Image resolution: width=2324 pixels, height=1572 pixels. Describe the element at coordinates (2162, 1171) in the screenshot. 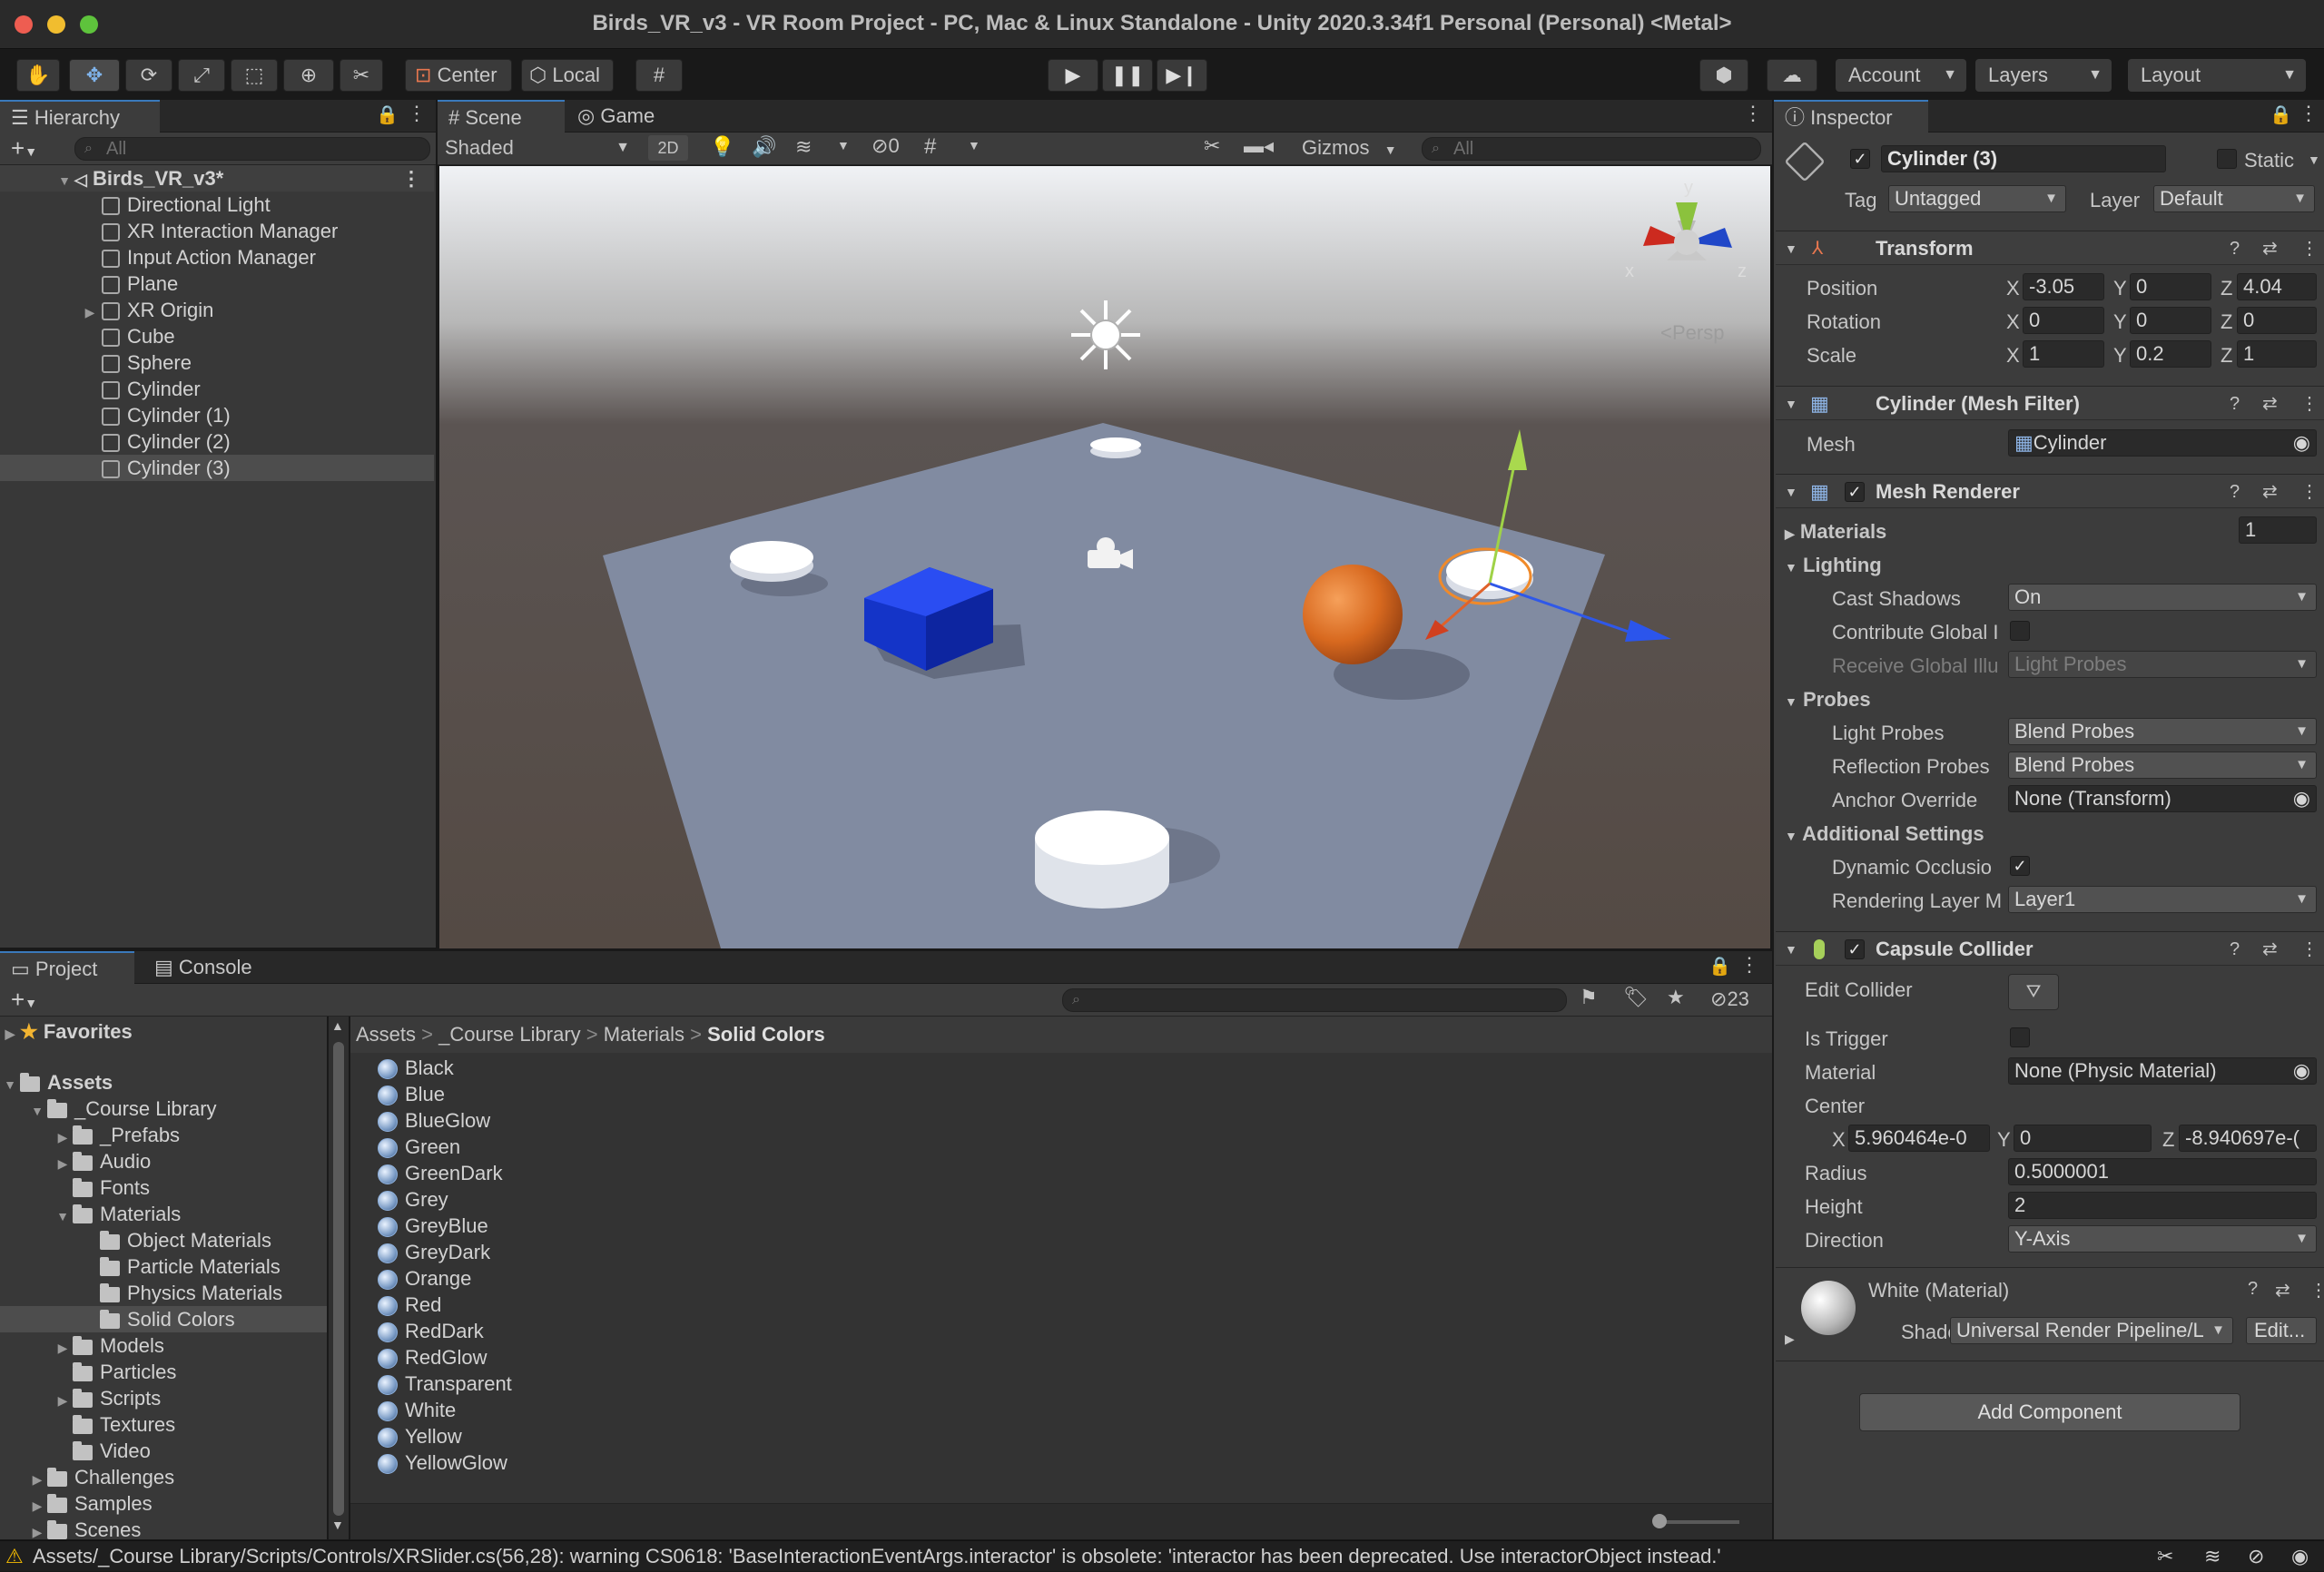

I see `radius-field: 0.5000001` at that location.